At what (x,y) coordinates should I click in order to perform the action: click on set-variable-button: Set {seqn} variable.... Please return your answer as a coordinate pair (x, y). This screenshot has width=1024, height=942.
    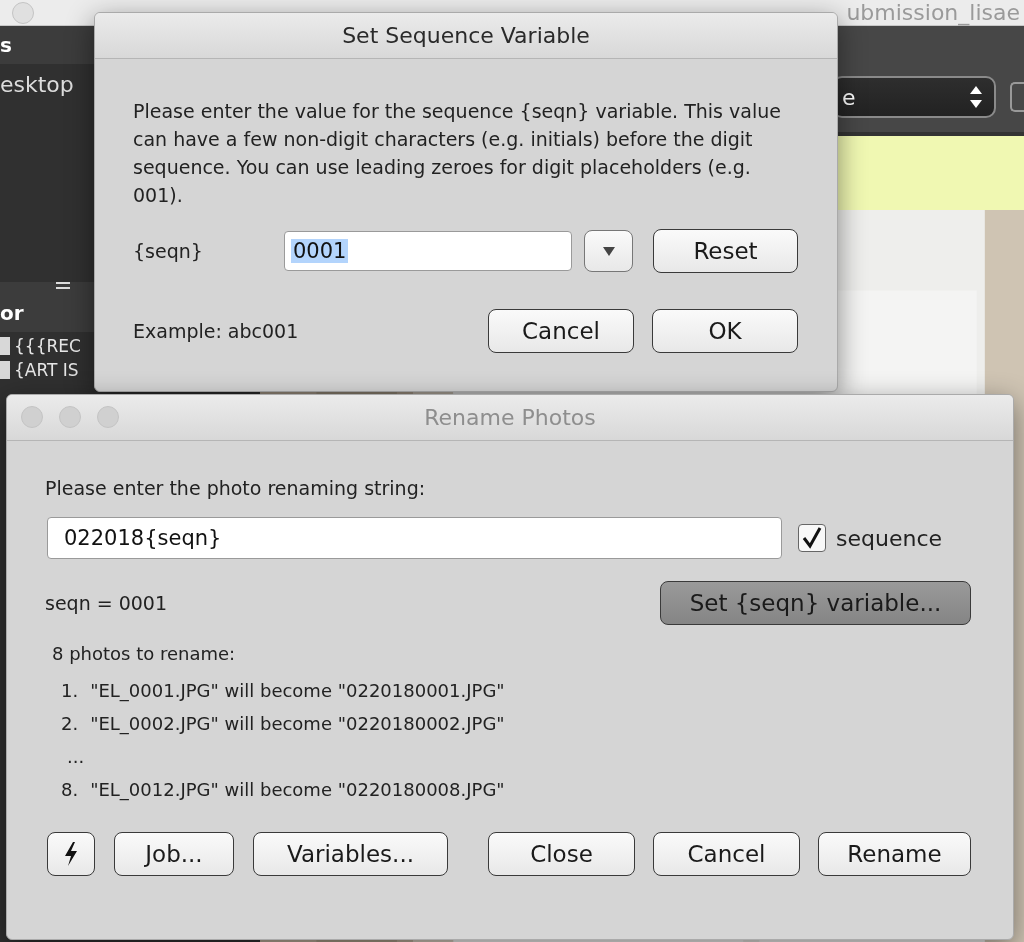
    Looking at the image, I should click on (815, 603).